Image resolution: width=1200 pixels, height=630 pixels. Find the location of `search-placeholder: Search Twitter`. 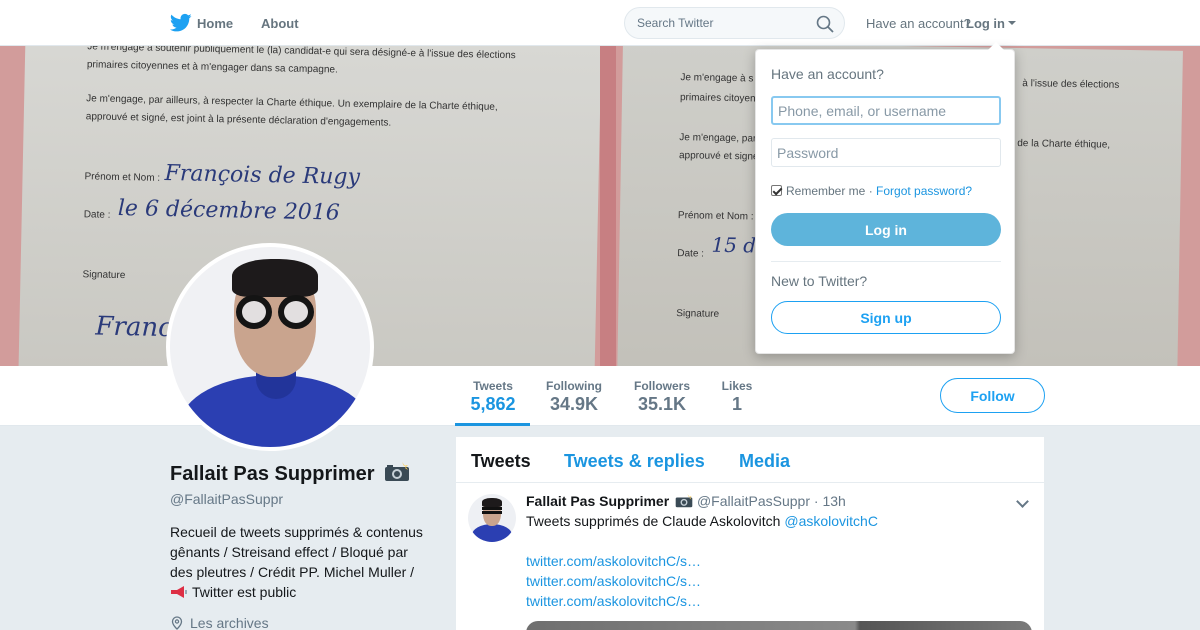

search-placeholder: Search Twitter is located at coordinates (675, 23).